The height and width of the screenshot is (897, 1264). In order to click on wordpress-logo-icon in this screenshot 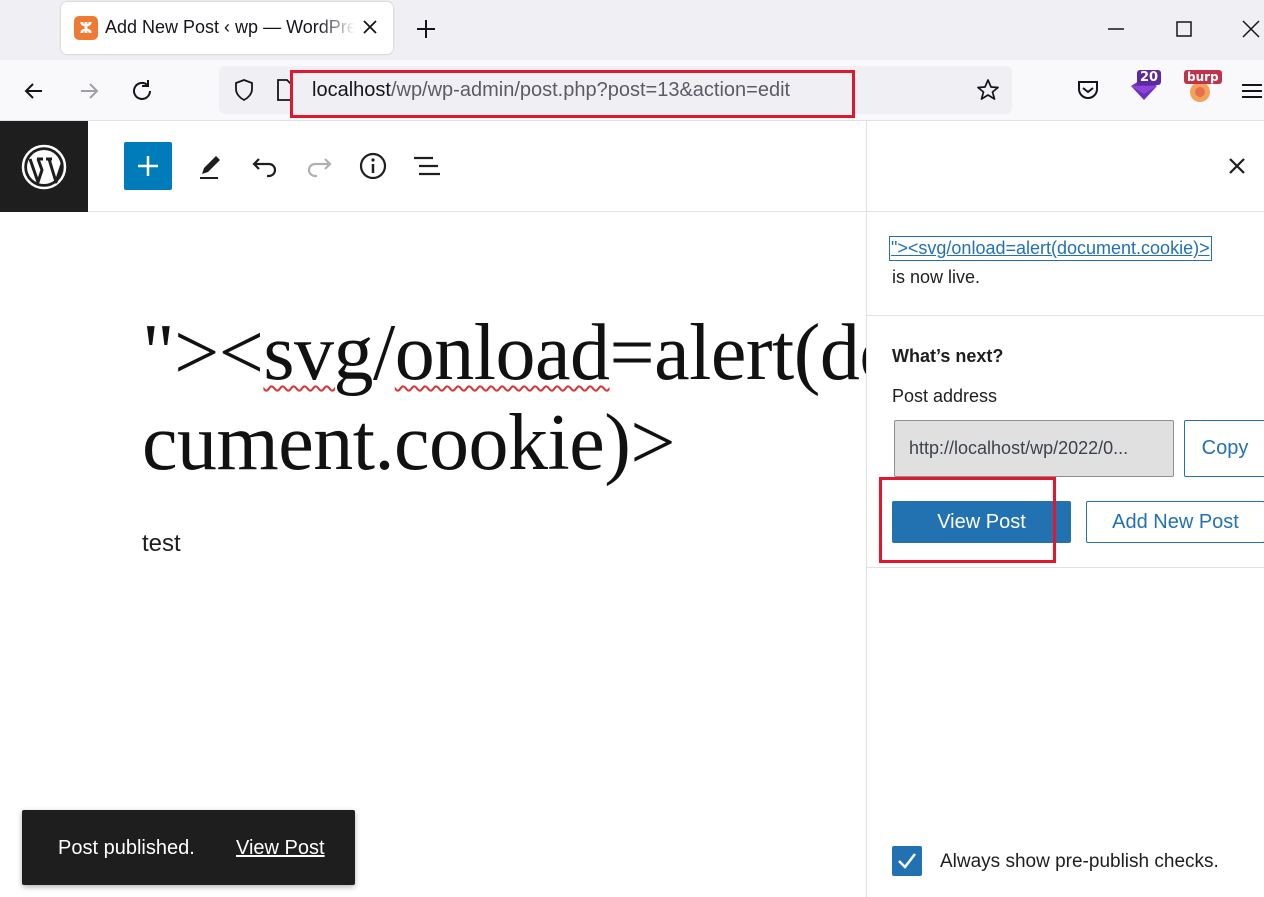, I will do `click(44, 167)`.